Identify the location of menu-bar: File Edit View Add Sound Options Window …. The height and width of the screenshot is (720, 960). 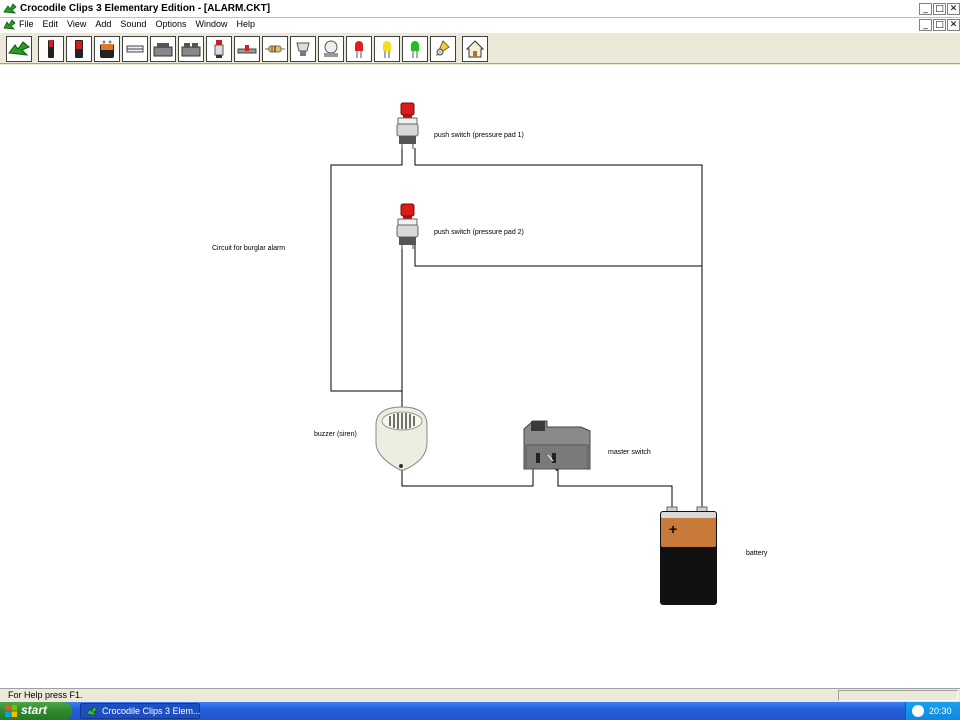
(480, 25).